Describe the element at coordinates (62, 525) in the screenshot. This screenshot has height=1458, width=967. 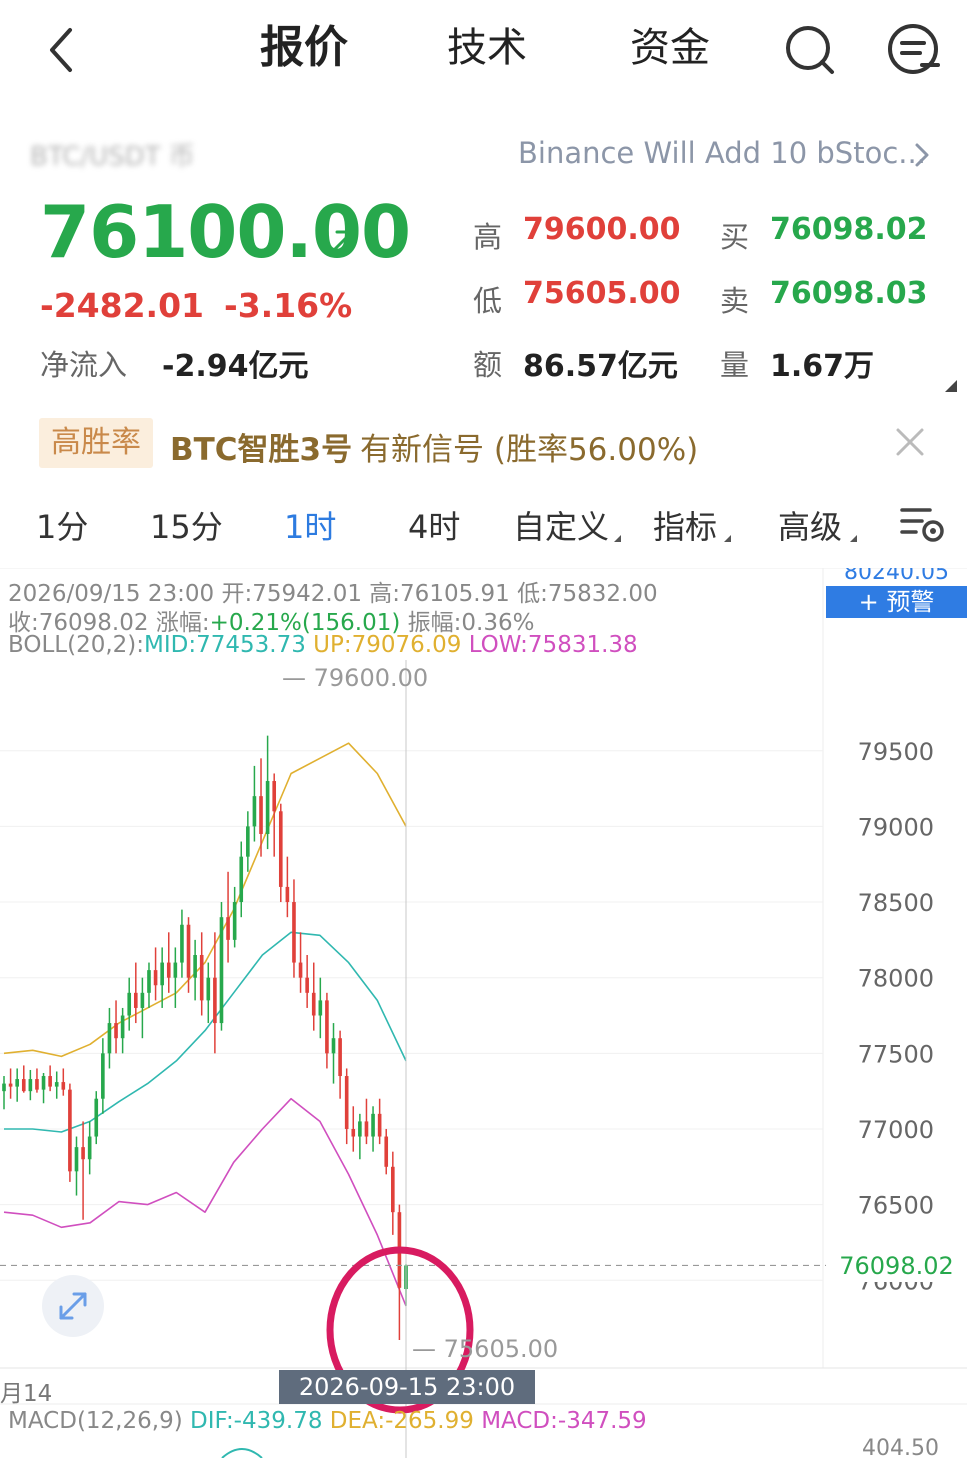
I see `period-1m: 1分` at that location.